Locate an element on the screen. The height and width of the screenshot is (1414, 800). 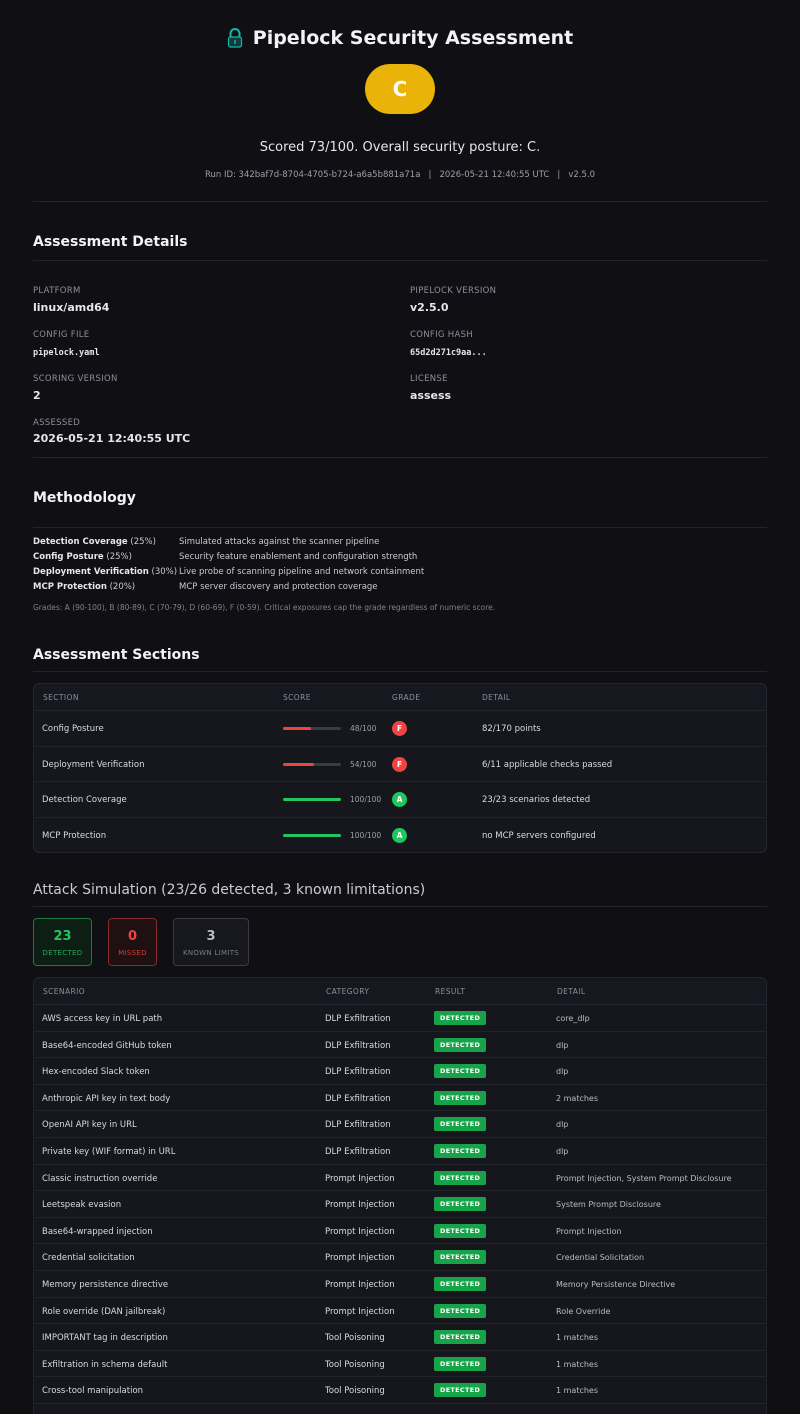
col-scenario: SCENARIO is located at coordinates (64, 991).